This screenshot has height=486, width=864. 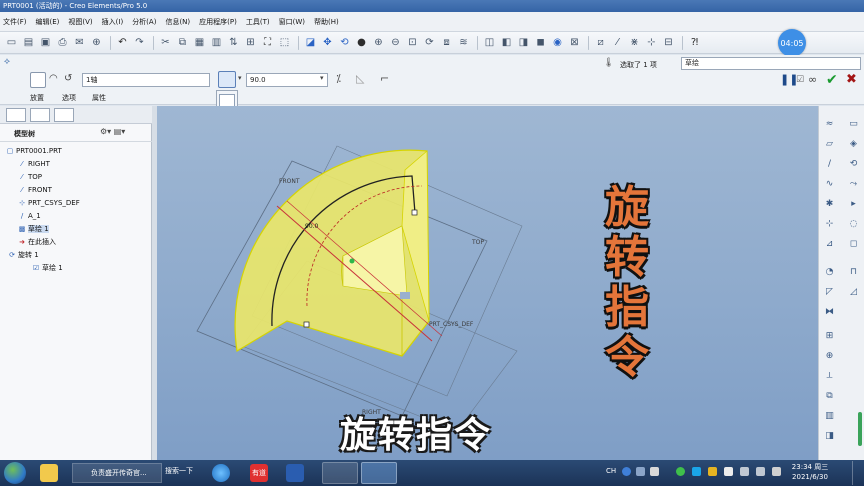 What do you see at coordinates (37, 98) in the screenshot?
I see `tab-placement: 放置` at bounding box center [37, 98].